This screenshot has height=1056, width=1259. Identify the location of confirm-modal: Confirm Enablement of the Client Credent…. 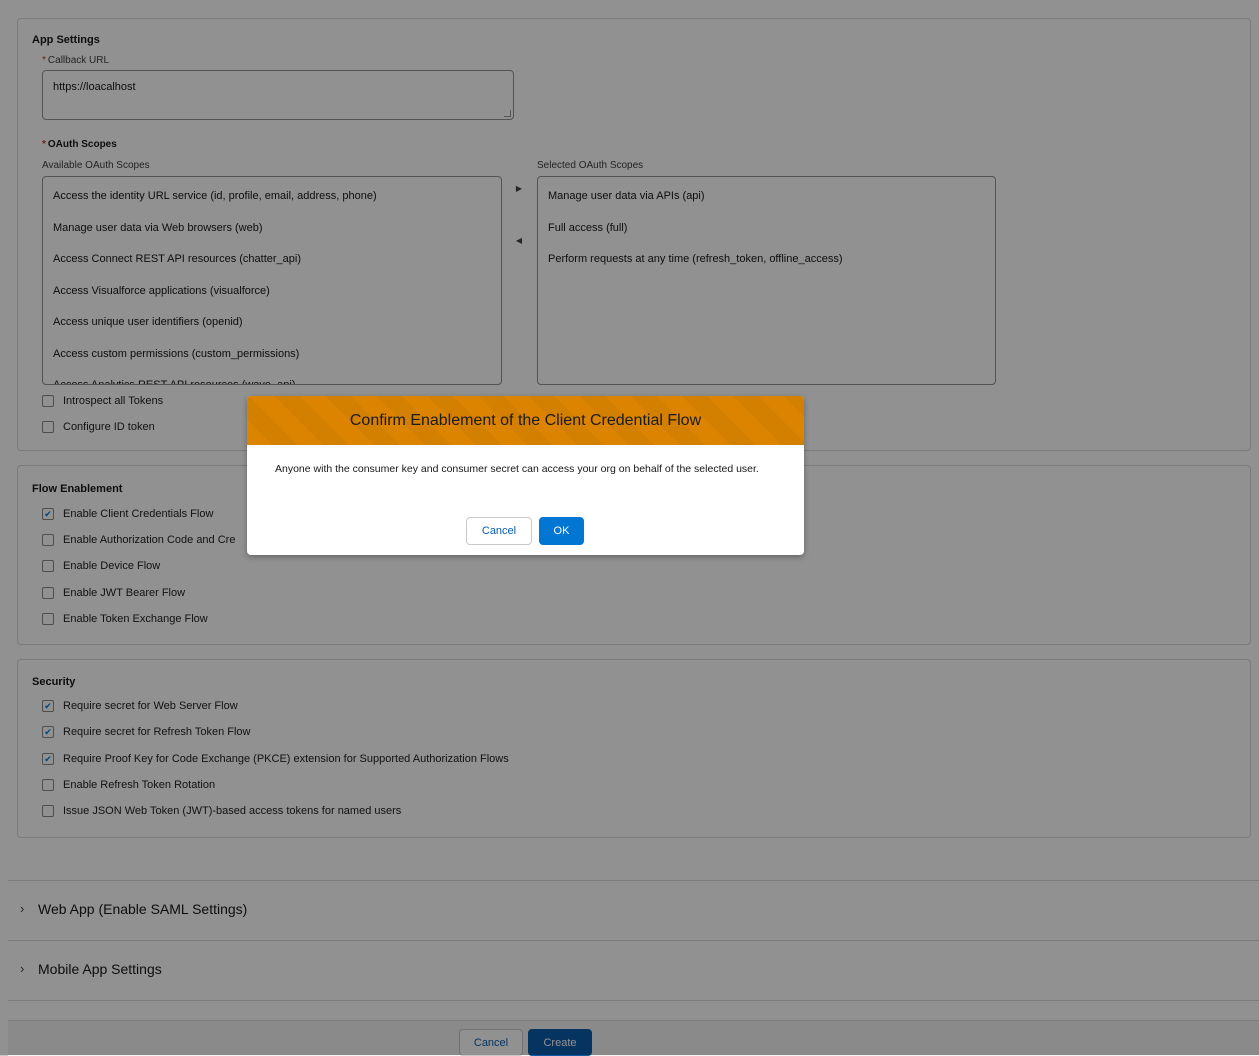
(525, 475).